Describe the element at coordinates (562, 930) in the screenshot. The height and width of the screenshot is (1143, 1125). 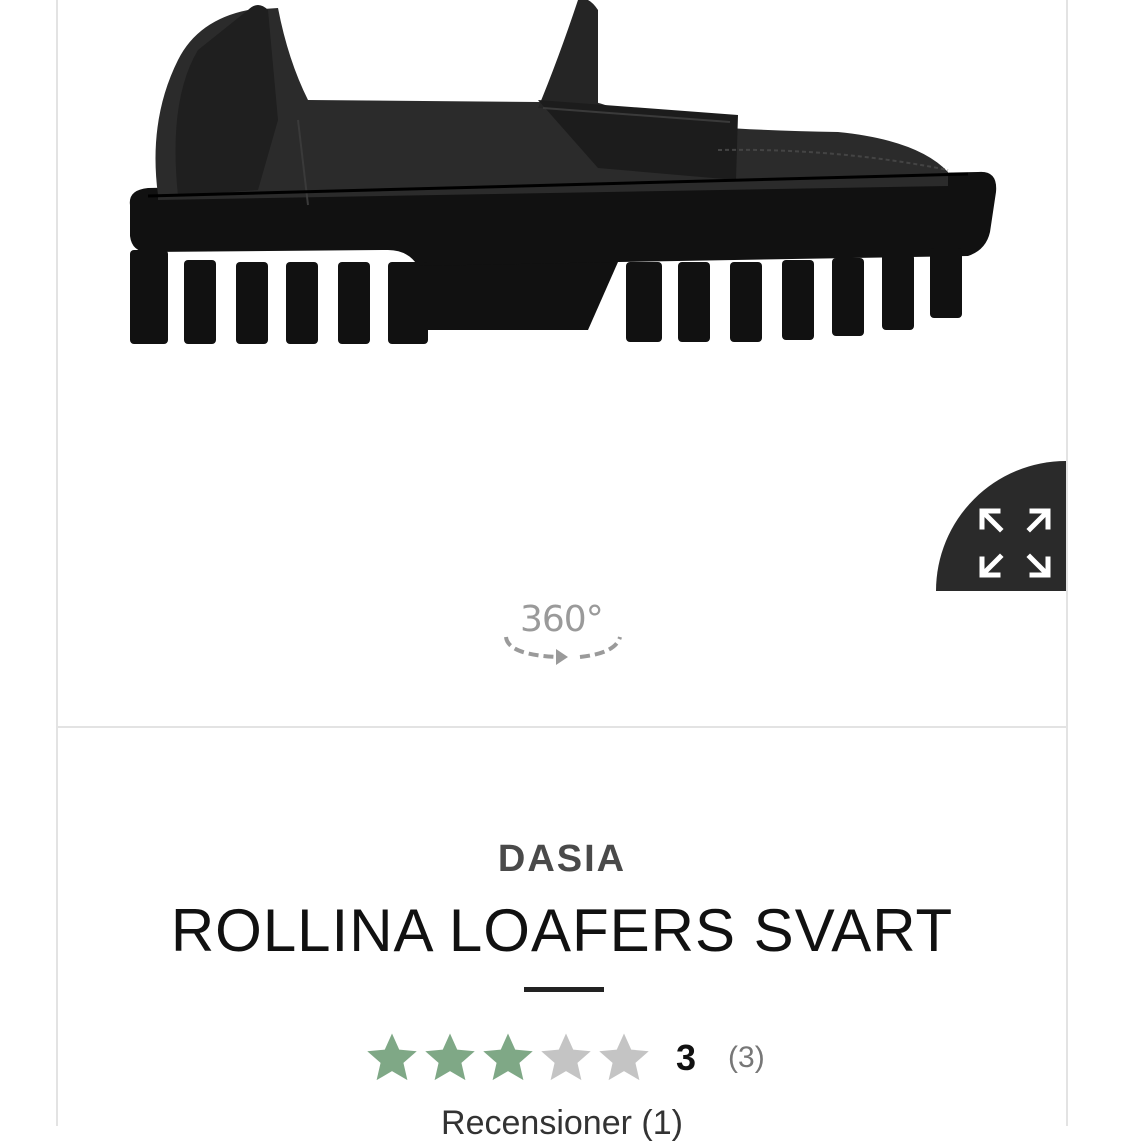
I see `product-title: ROLLINA LOAFERS SVART` at that location.